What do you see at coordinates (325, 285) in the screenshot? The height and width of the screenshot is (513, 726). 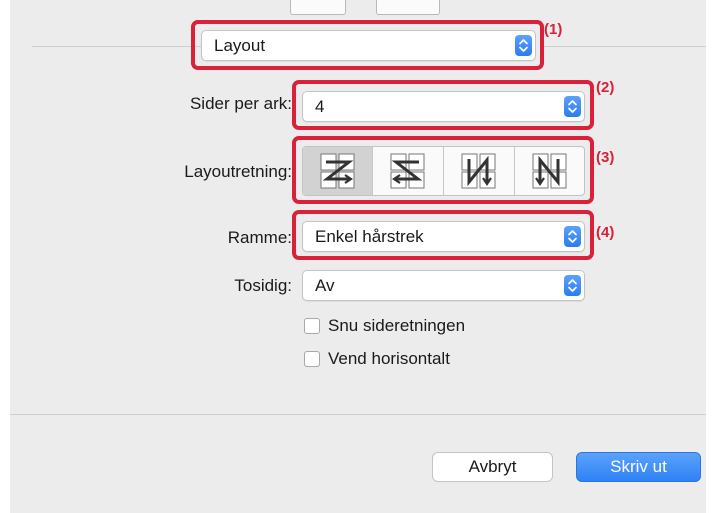 I see `two-sided-value: Av` at bounding box center [325, 285].